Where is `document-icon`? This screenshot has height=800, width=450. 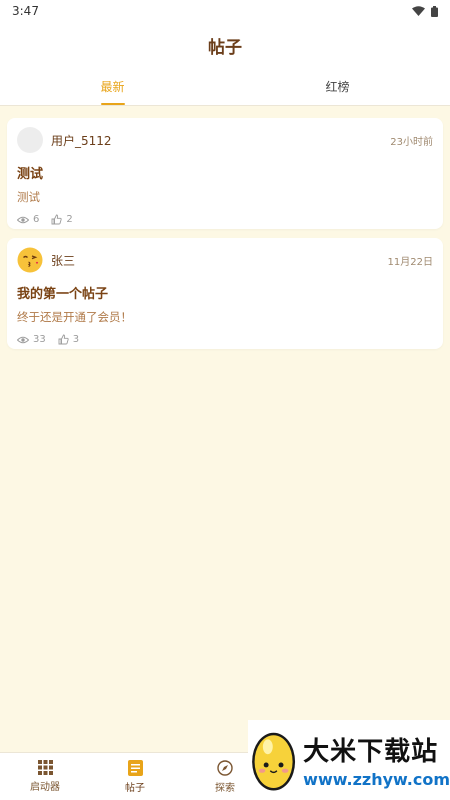
document-icon is located at coordinates (135, 767).